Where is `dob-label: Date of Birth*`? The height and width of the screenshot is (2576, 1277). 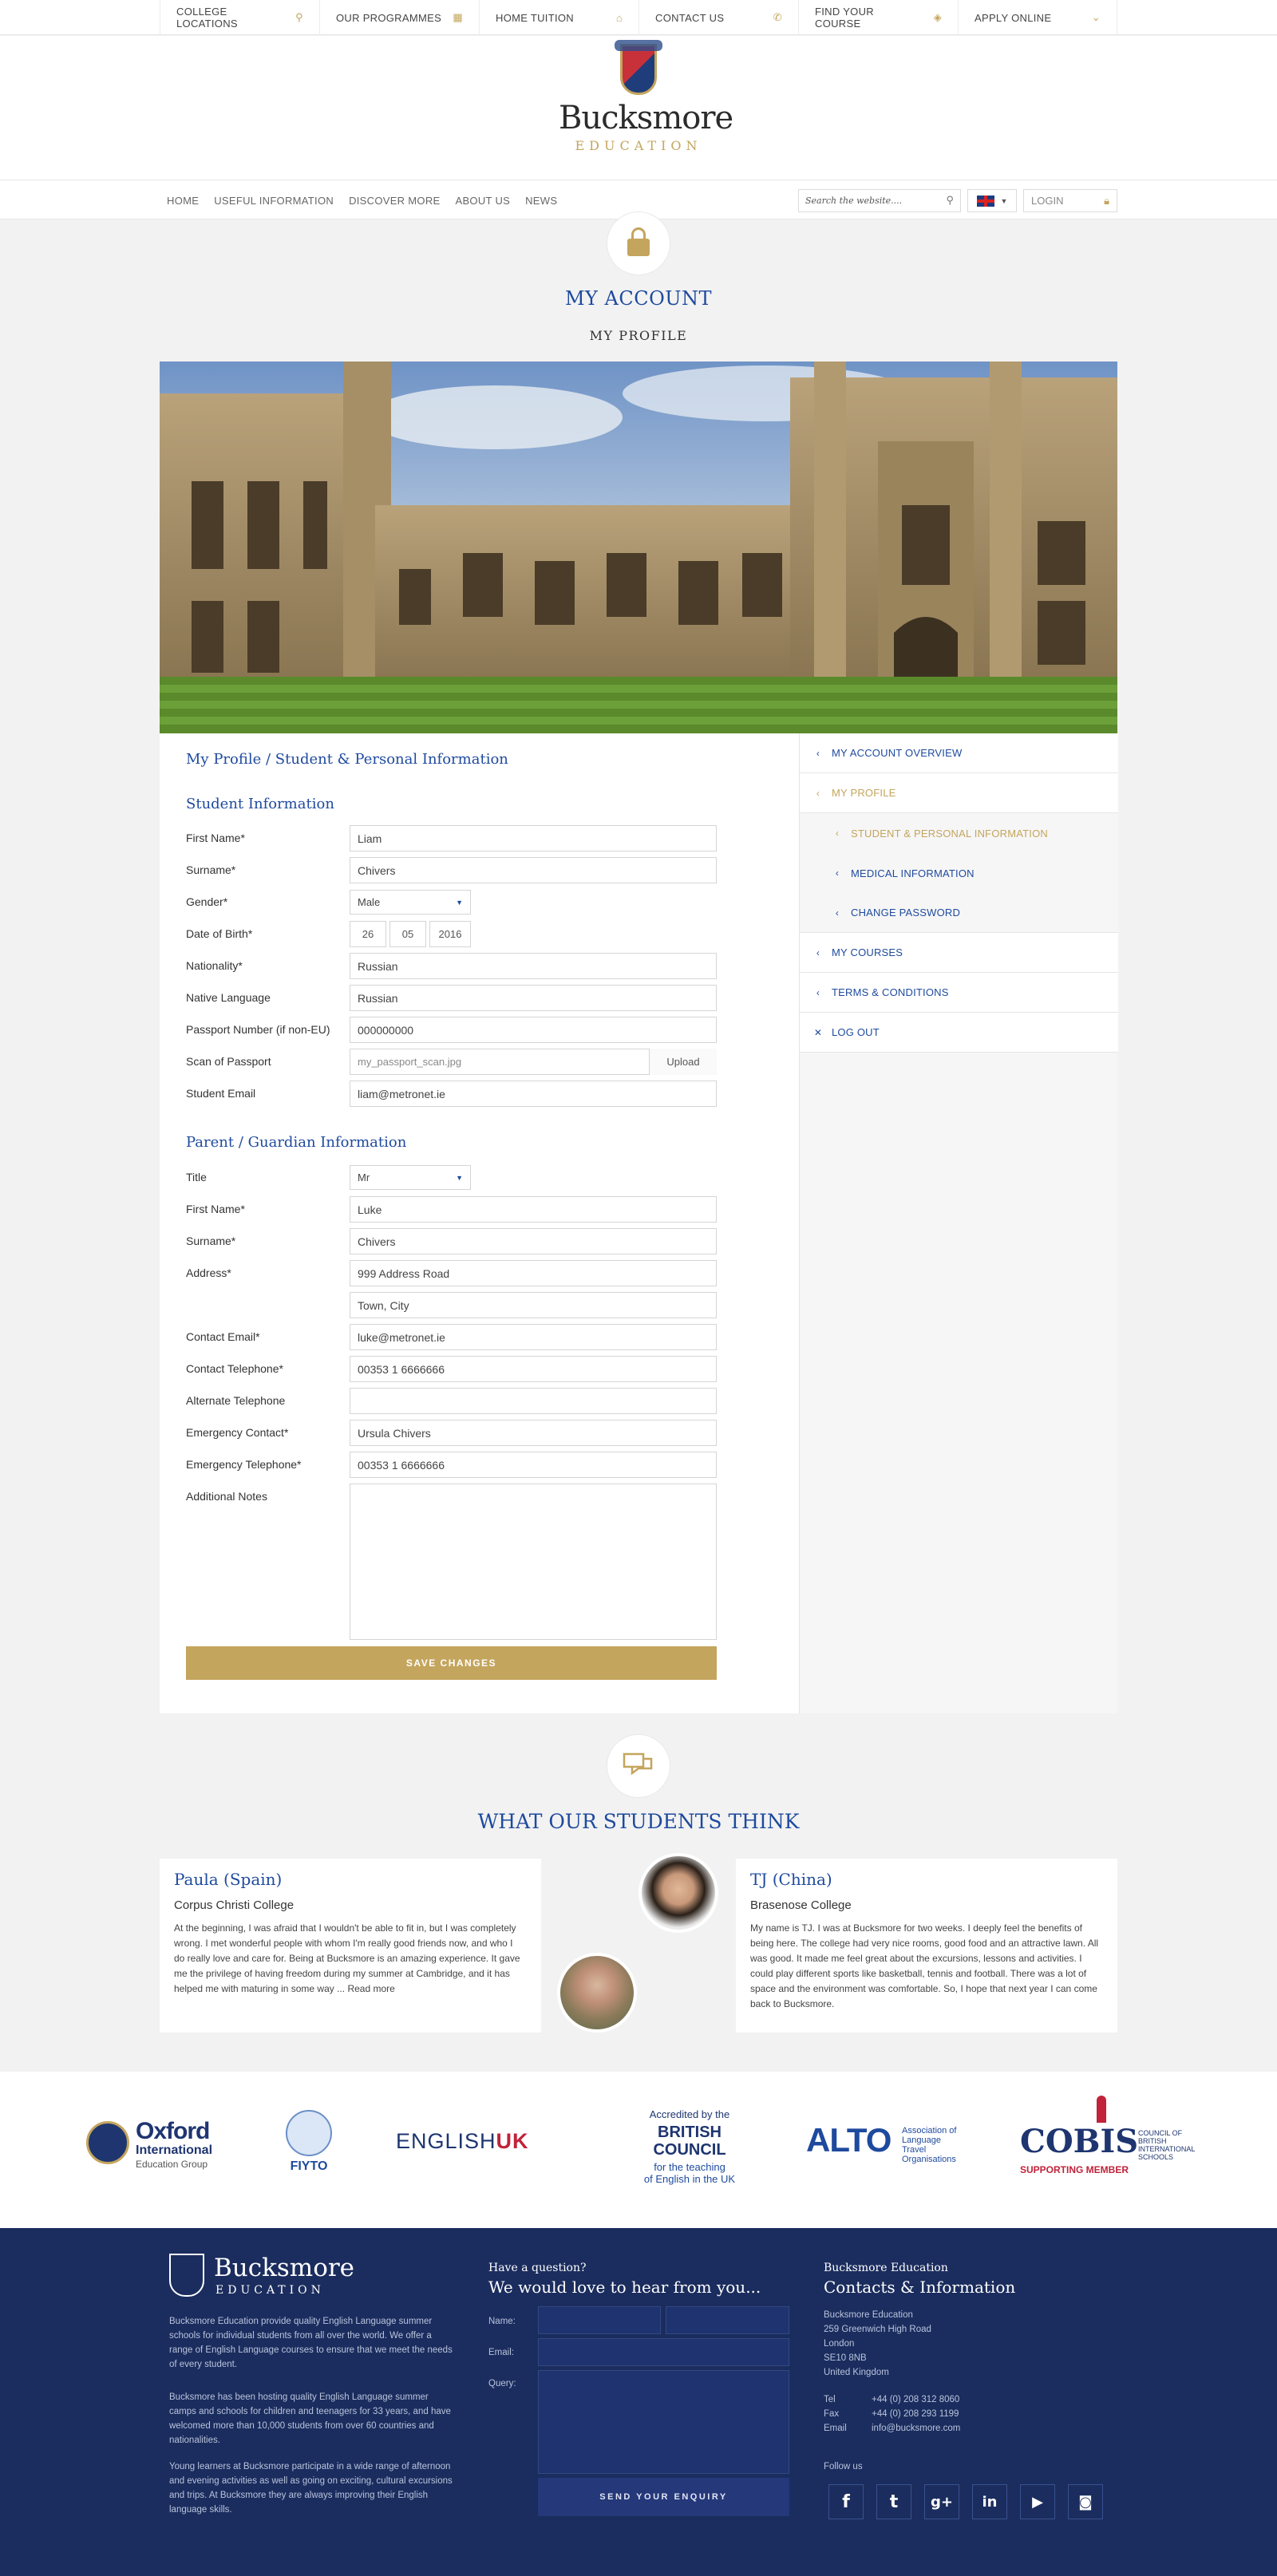 dob-label: Date of Birth* is located at coordinates (219, 933).